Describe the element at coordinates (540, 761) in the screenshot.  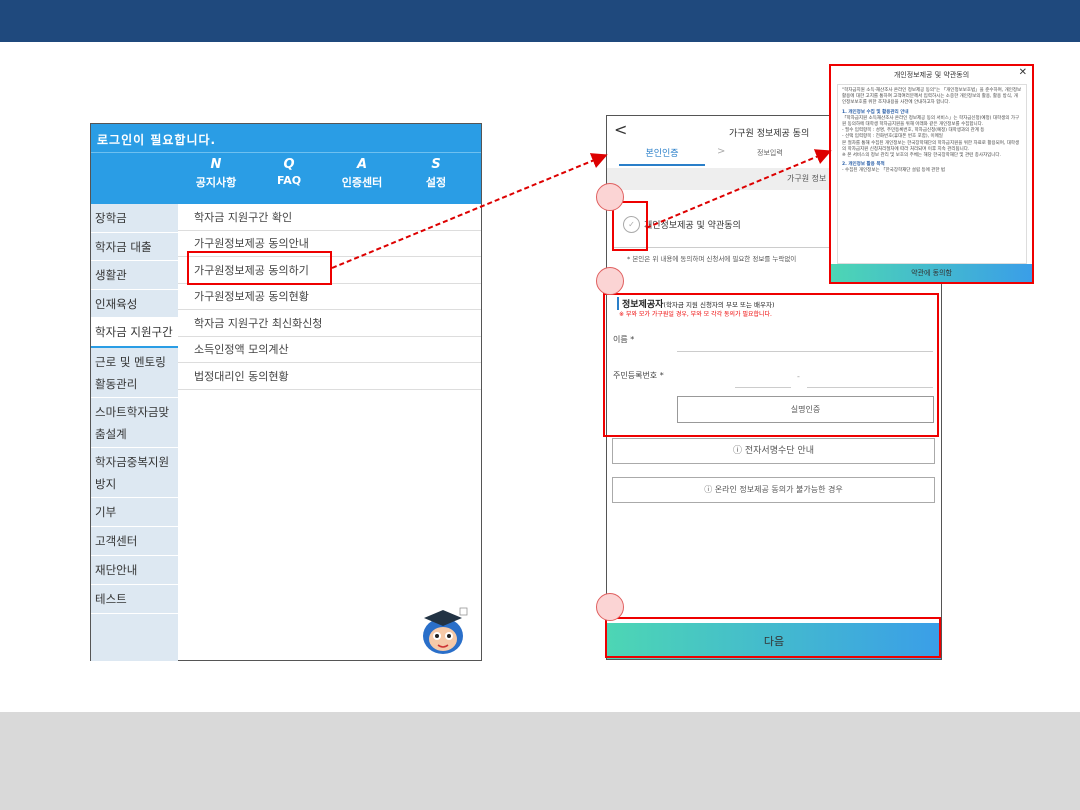
I see `slide-footer-bar` at that location.